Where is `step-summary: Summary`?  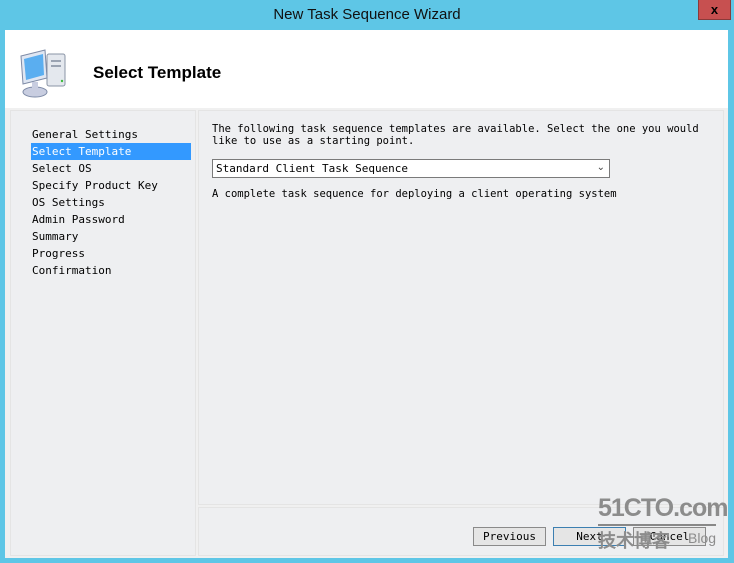
step-summary: Summary is located at coordinates (111, 236).